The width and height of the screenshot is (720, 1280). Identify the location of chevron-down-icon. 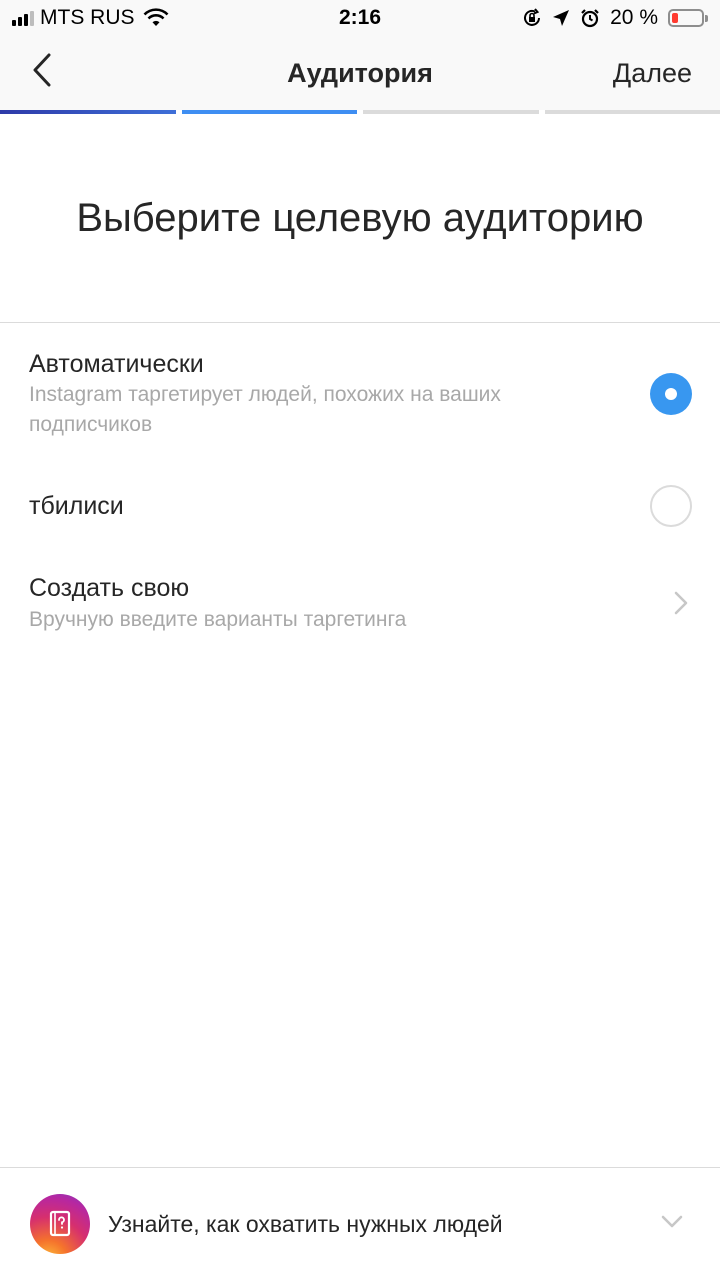
(672, 1222).